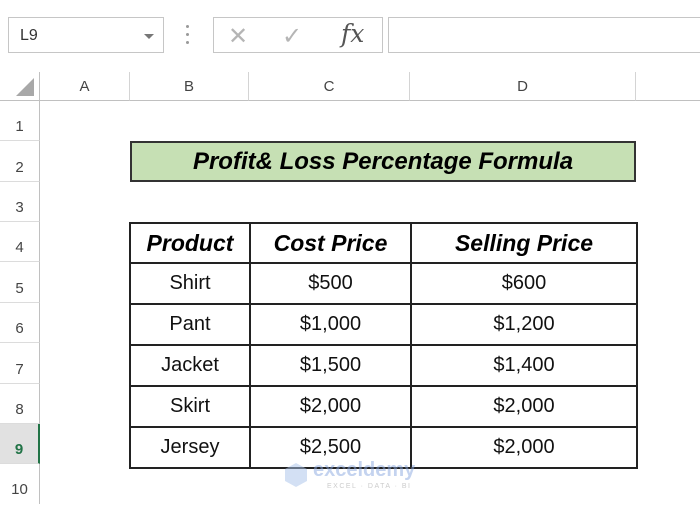  What do you see at coordinates (189, 86) in the screenshot?
I see `column-header-b: B` at bounding box center [189, 86].